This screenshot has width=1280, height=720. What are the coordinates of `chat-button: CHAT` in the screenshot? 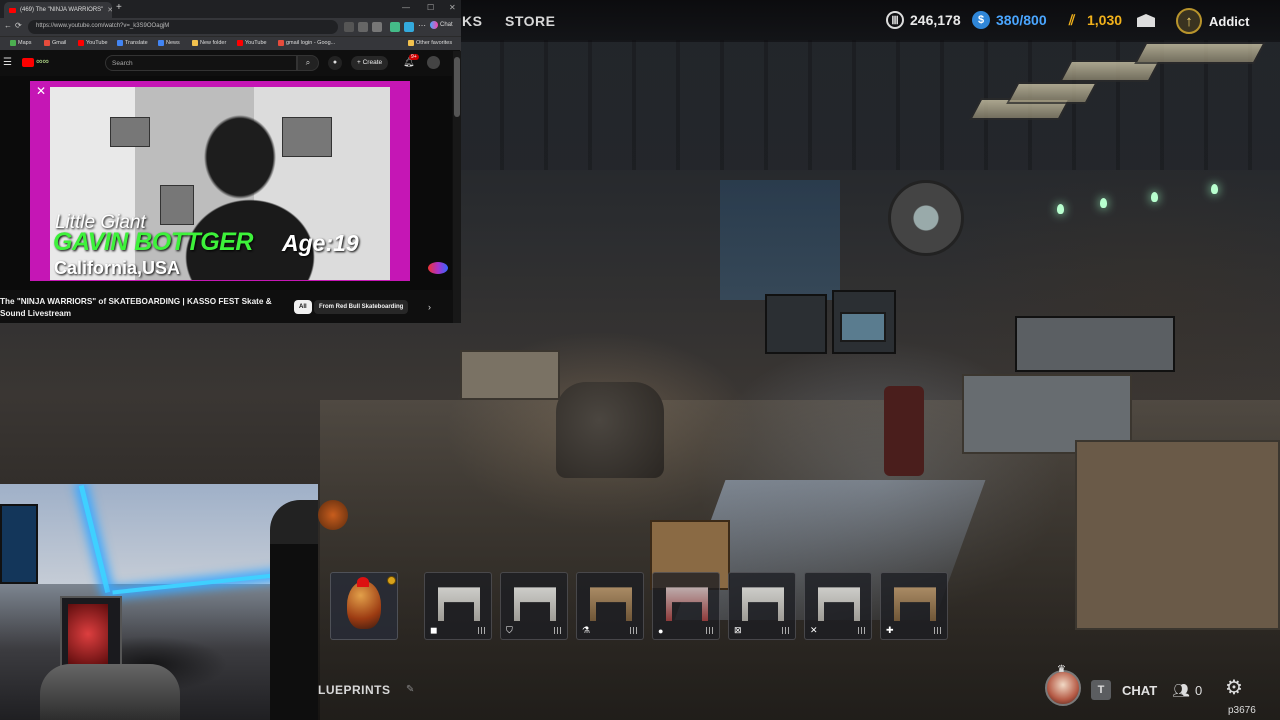 It's located at (1139, 690).